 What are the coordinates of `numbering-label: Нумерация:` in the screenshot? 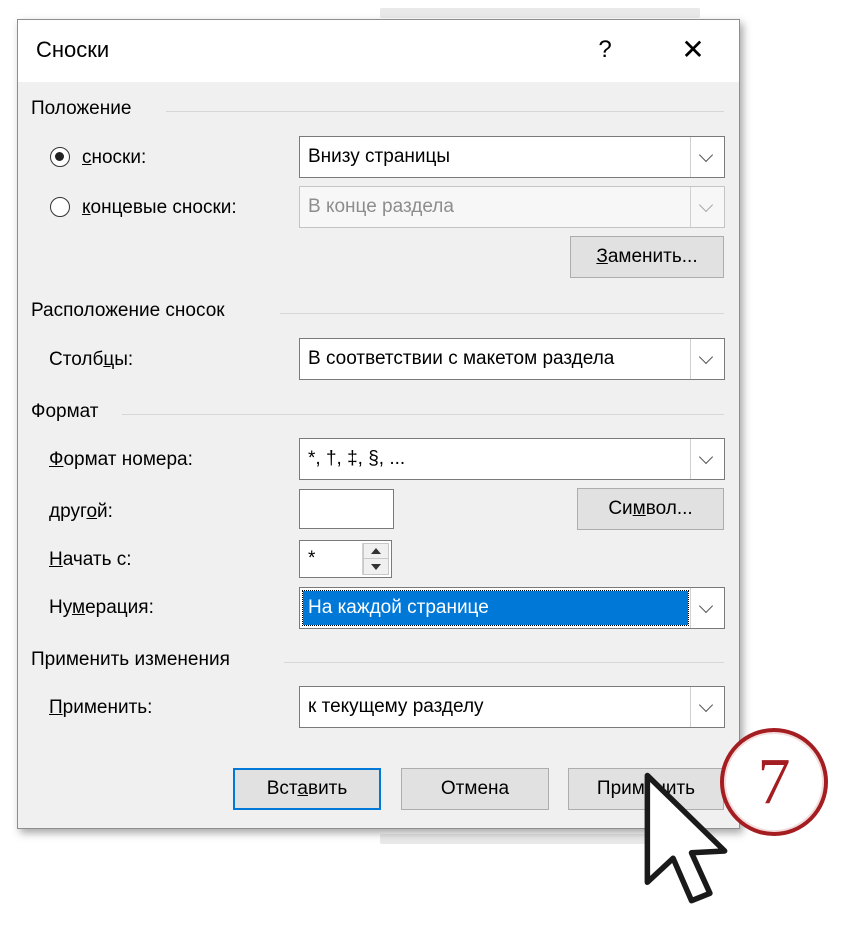 It's located at (101, 607).